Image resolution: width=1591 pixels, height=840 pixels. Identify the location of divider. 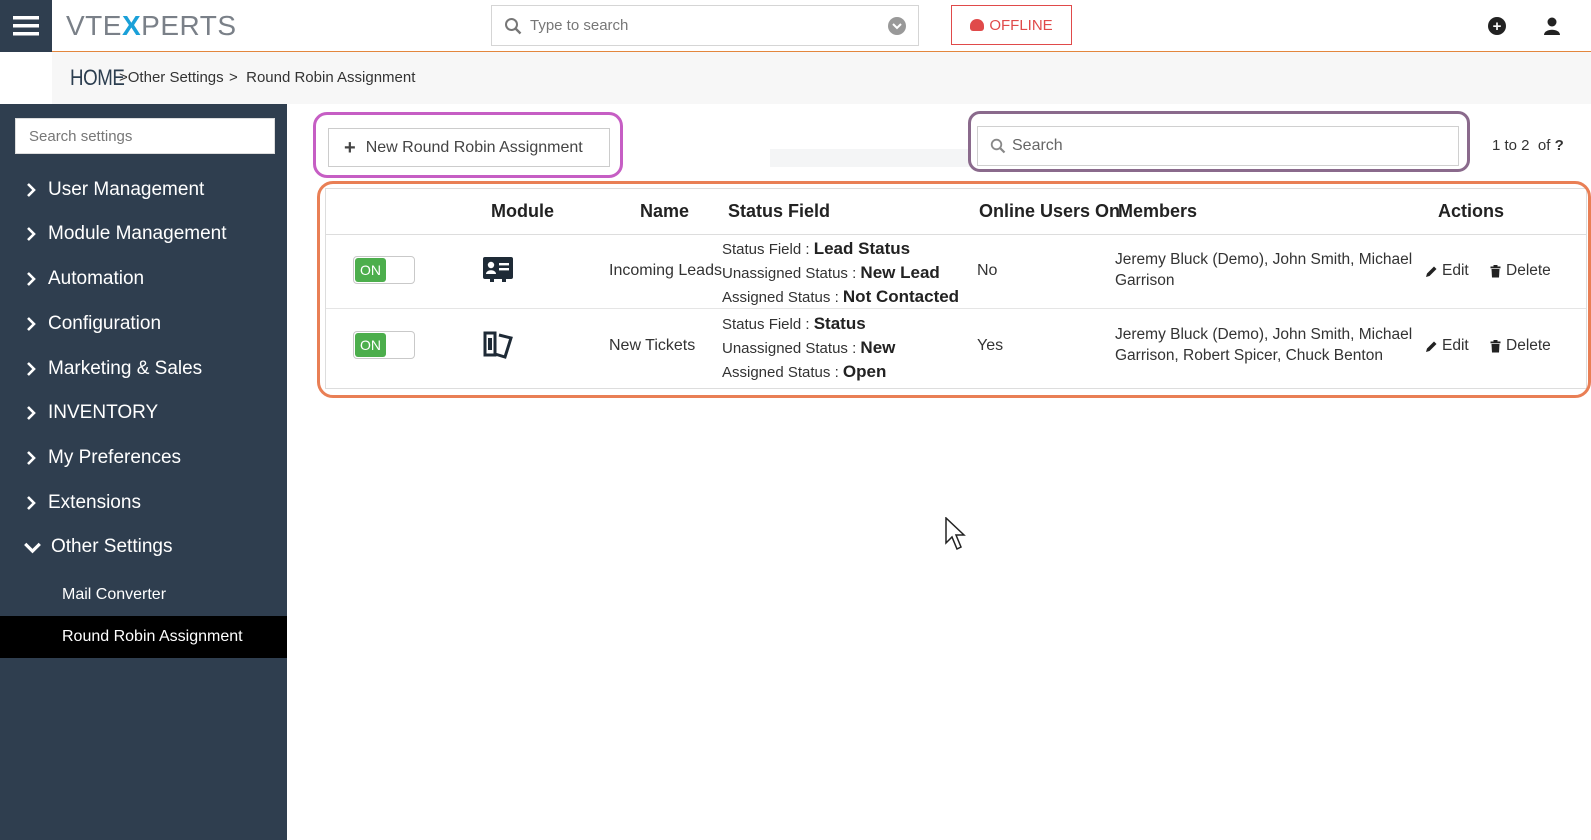
(870, 158).